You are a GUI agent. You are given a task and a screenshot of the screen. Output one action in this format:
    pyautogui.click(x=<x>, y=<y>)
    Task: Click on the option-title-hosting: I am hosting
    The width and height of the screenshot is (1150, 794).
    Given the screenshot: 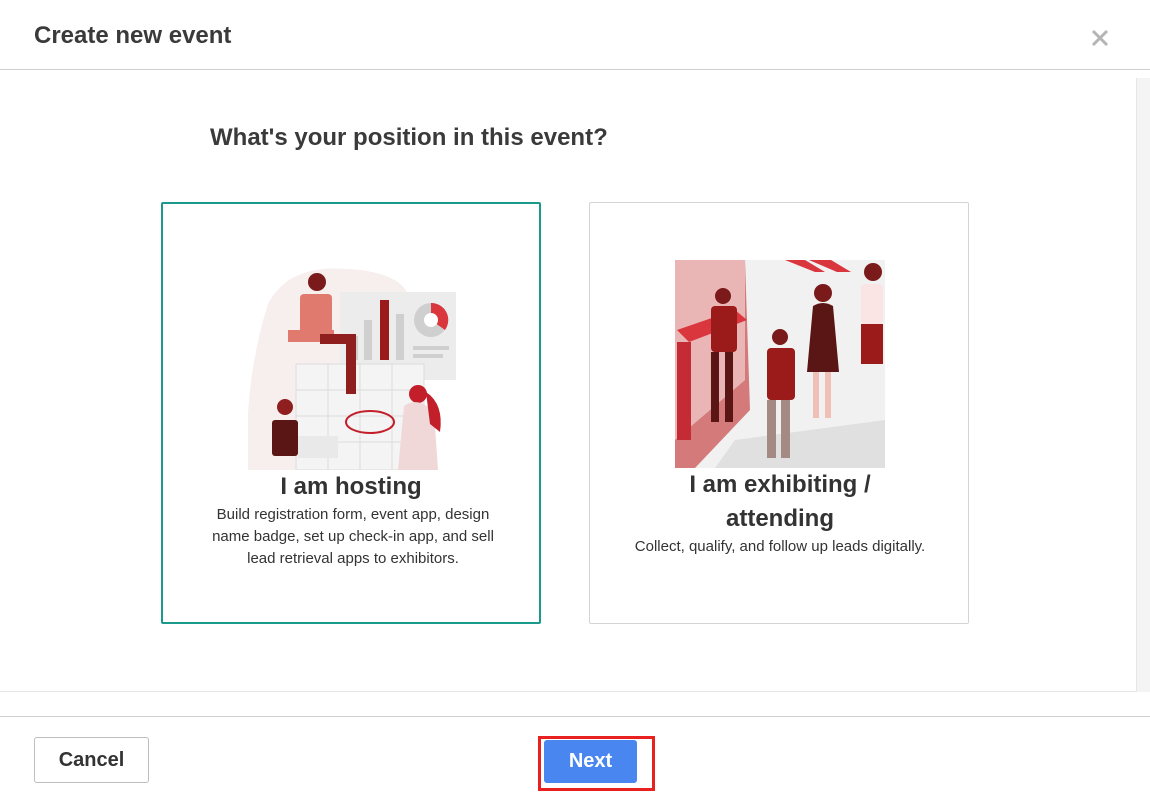 What is the action you would take?
    pyautogui.click(x=351, y=486)
    